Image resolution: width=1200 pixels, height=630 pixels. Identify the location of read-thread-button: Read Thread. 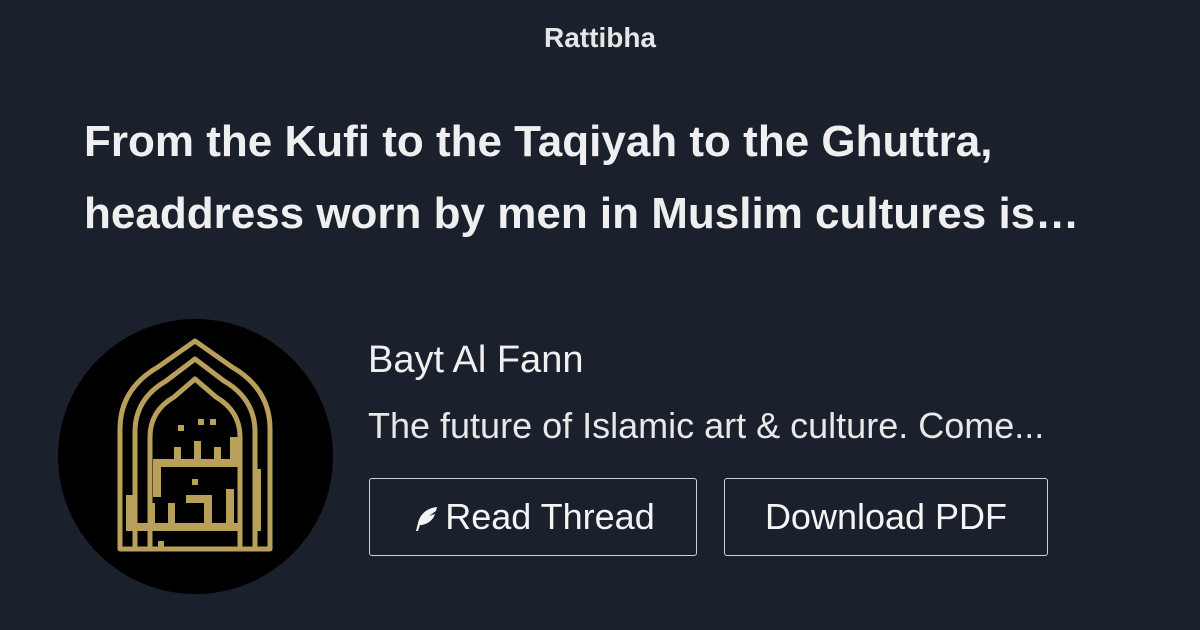
(533, 517).